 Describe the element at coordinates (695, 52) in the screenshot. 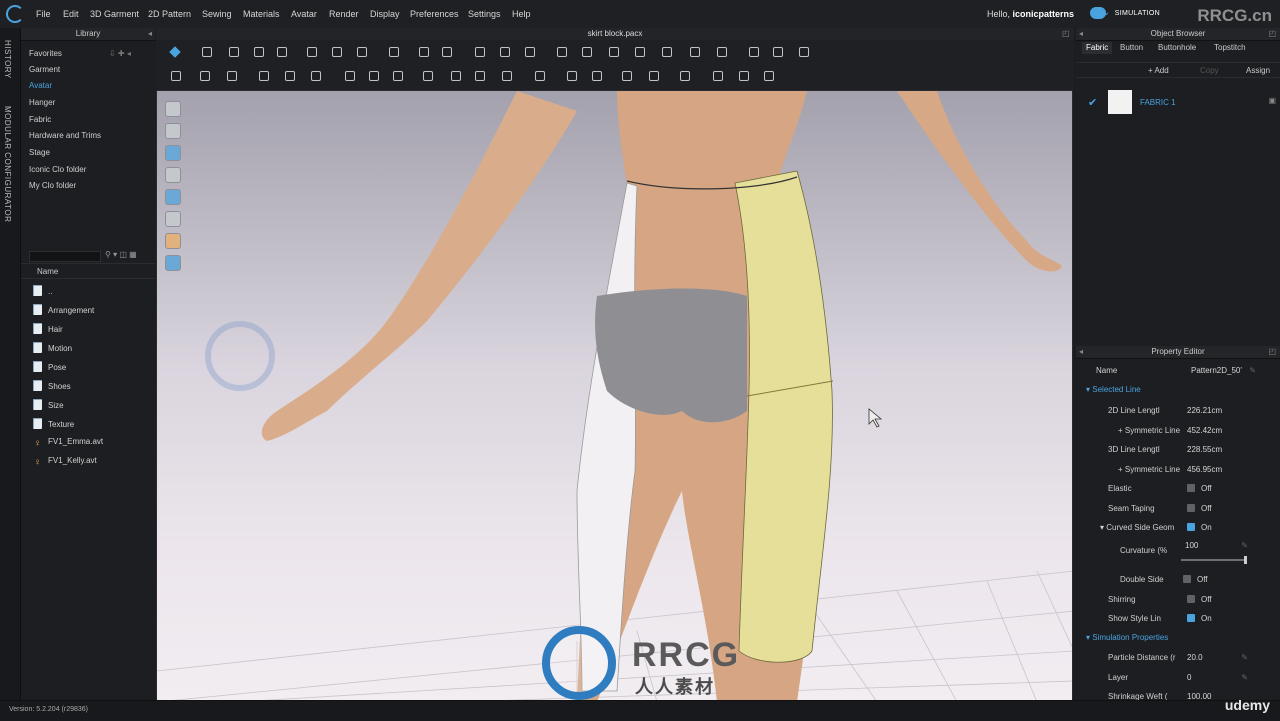

I see `button-tool-icon` at that location.